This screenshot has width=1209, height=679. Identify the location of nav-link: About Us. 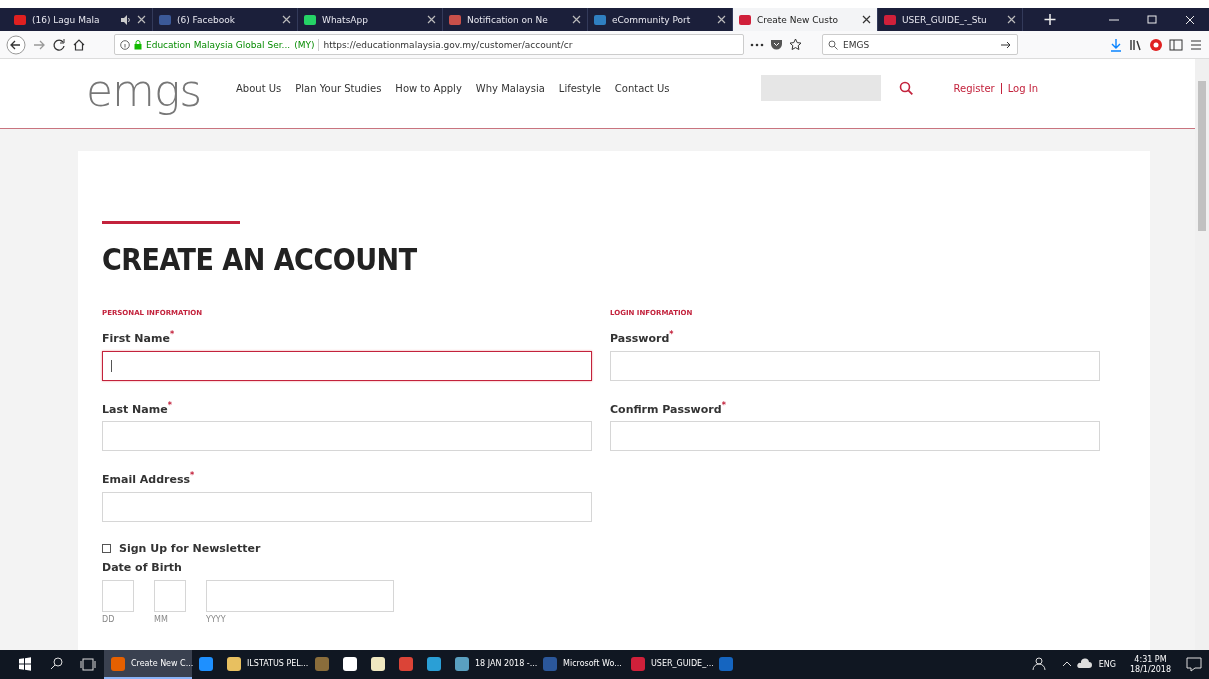
(259, 88).